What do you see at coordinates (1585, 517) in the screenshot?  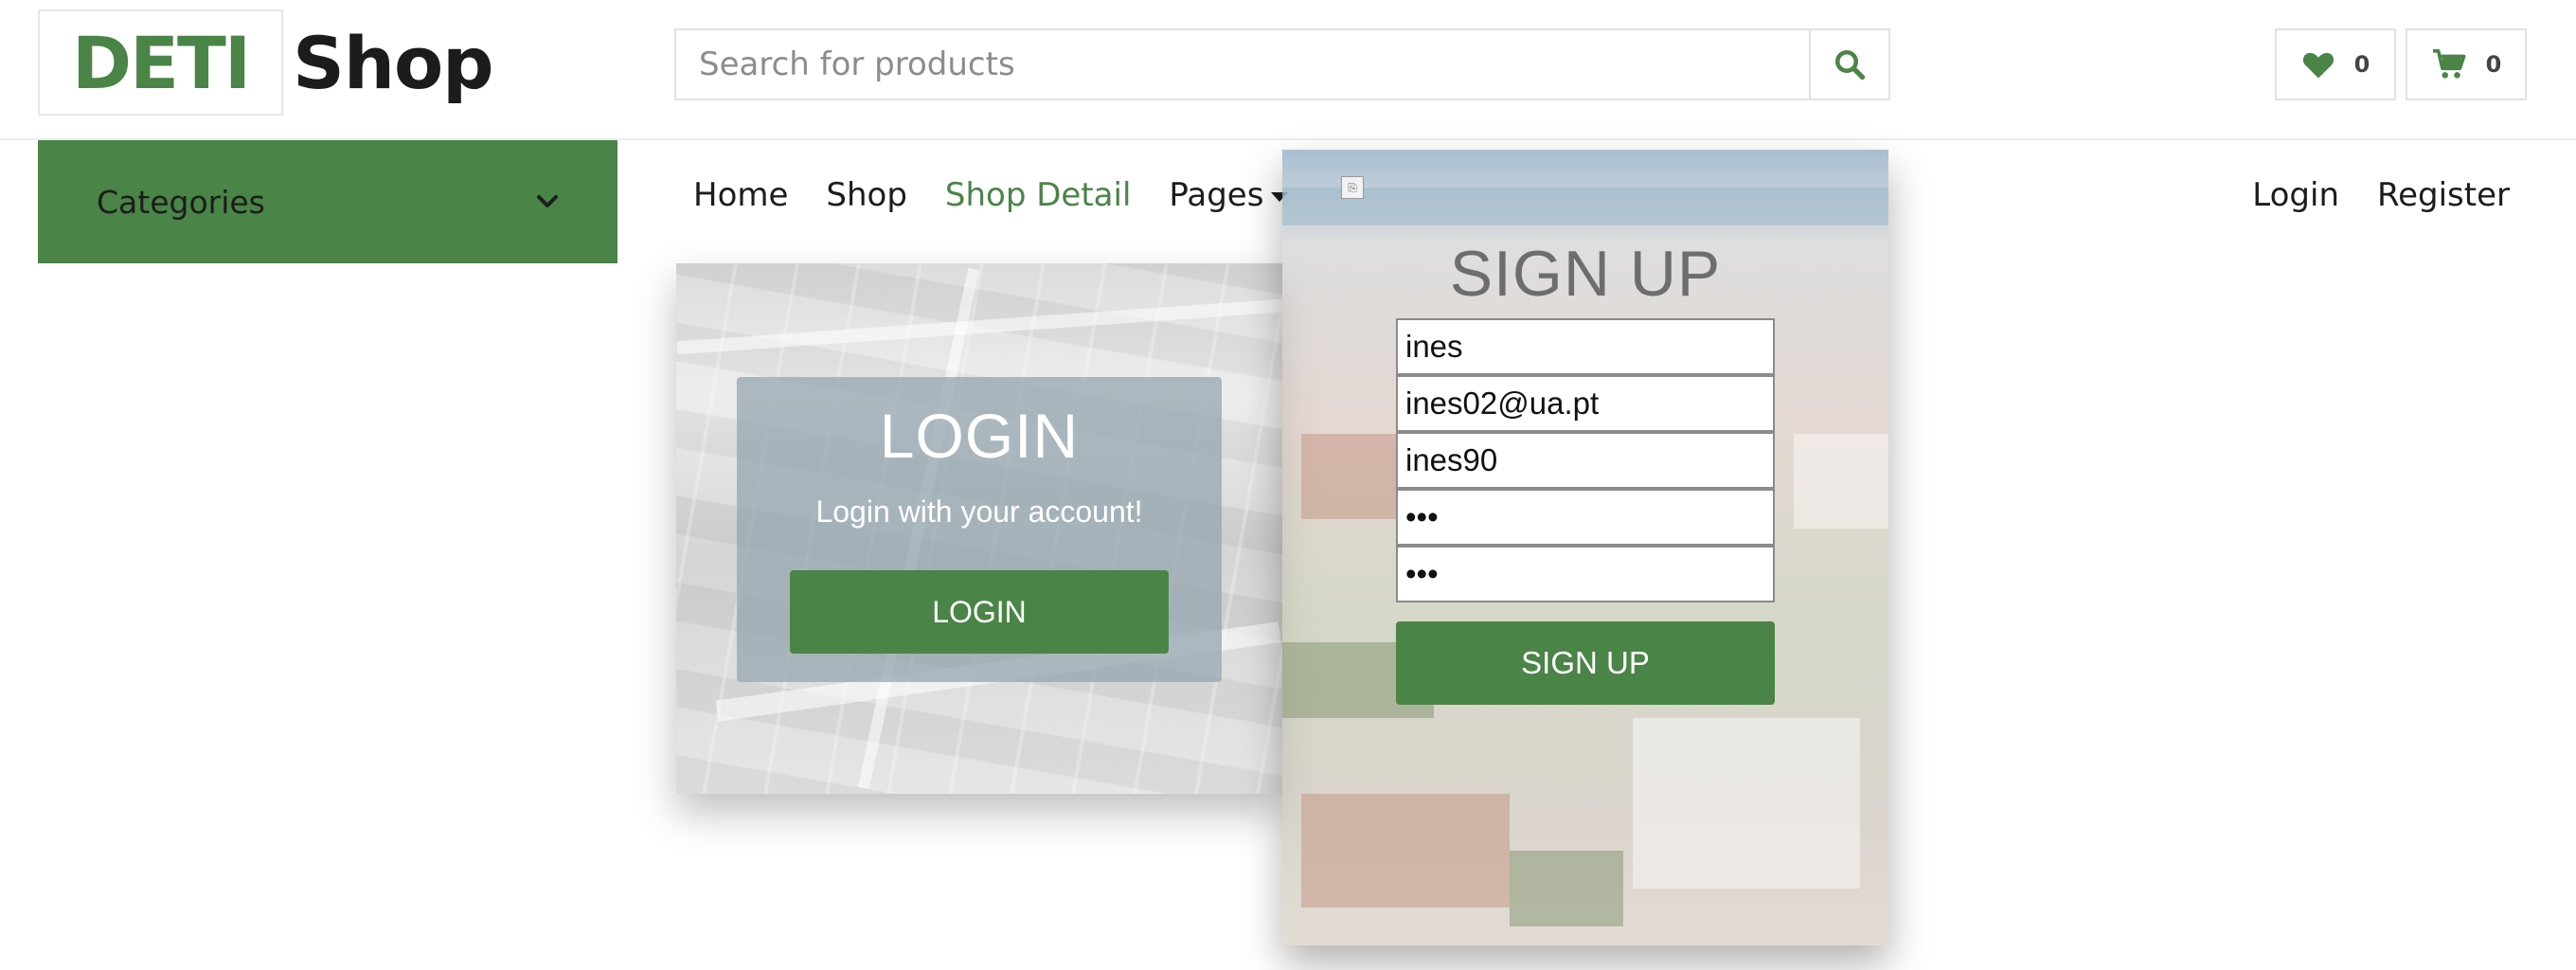 I see `signup-password-field` at bounding box center [1585, 517].